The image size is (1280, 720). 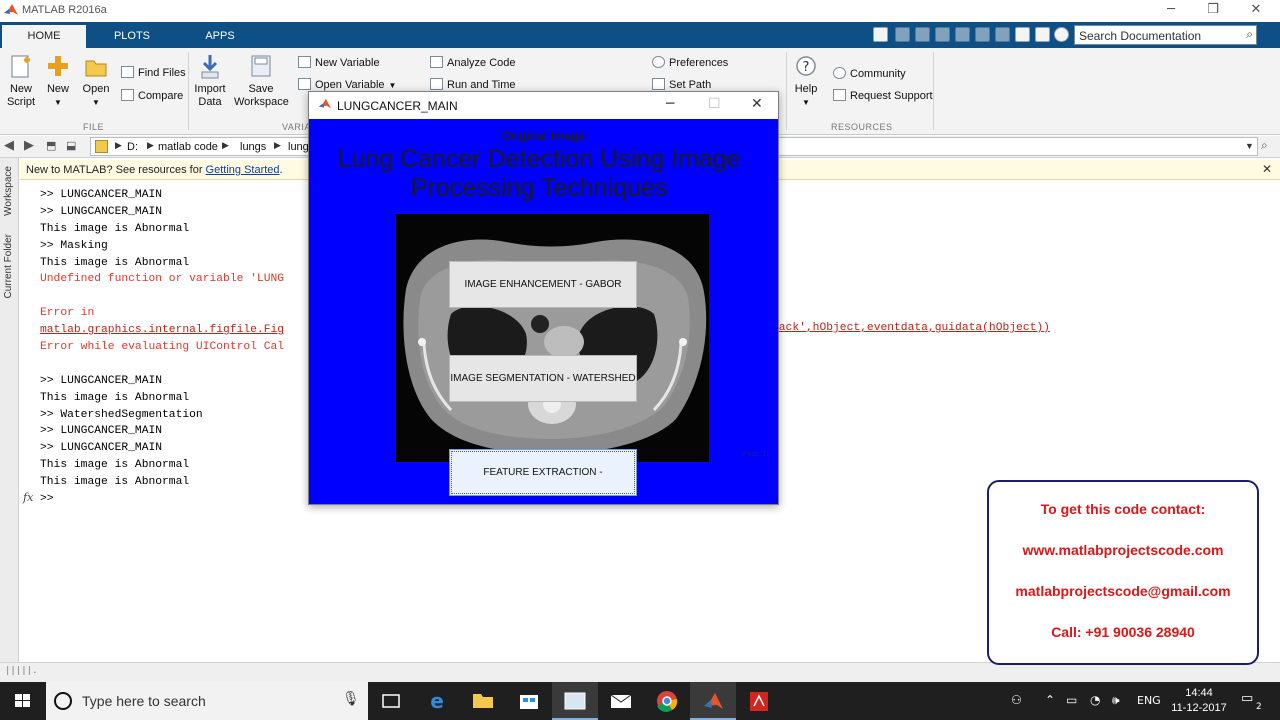 I want to click on breadcrumb-lungs: lungs, so click(x=253, y=147).